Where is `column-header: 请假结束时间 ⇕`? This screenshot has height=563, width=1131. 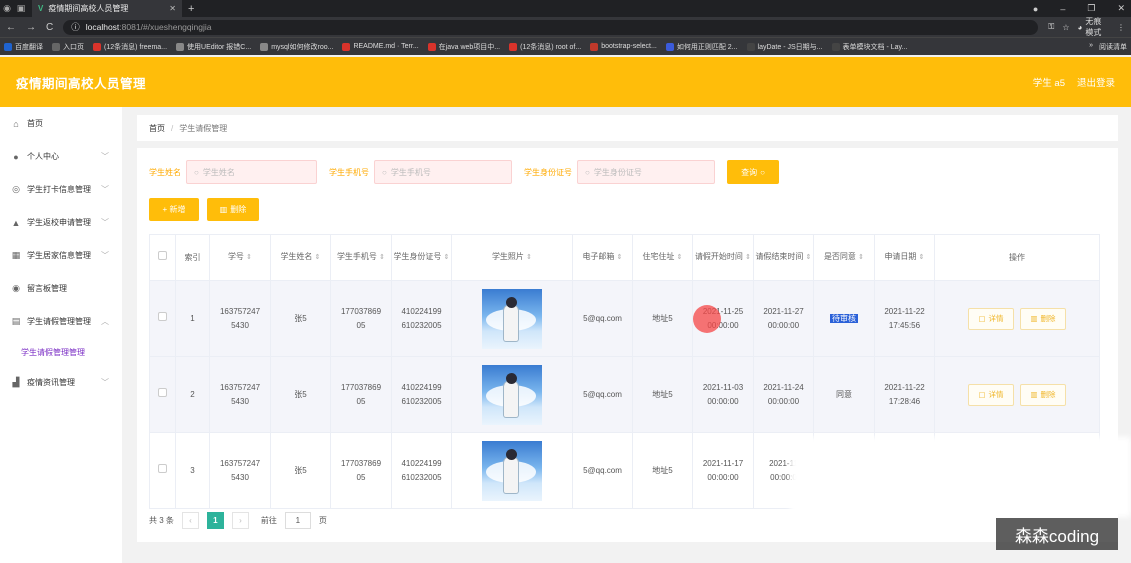 column-header: 请假结束时间 ⇕ is located at coordinates (783, 257).